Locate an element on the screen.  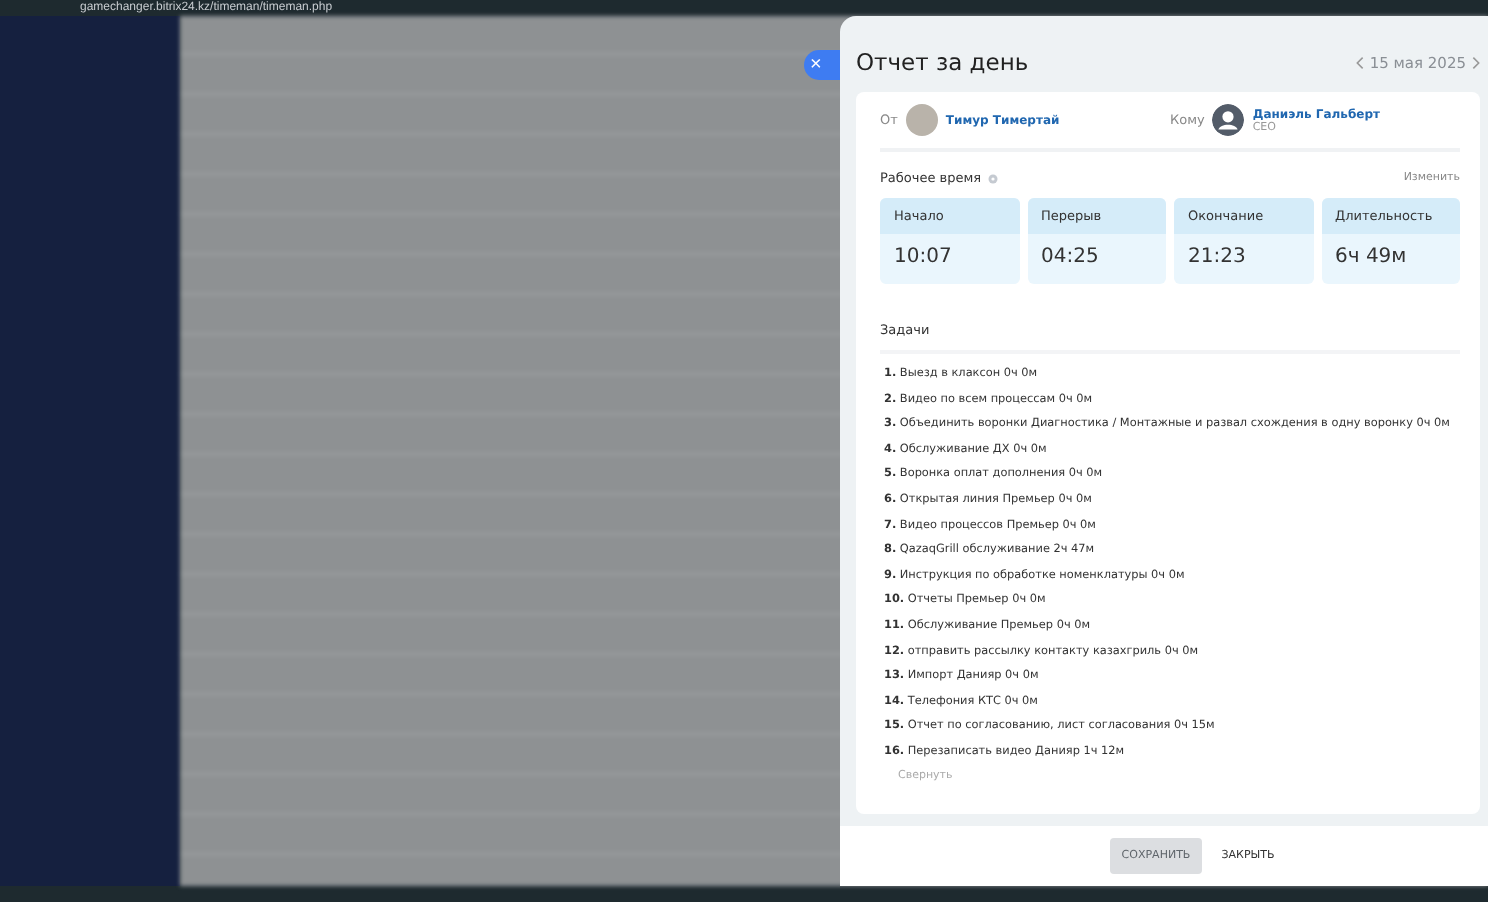
avatar is located at coordinates (921, 120).